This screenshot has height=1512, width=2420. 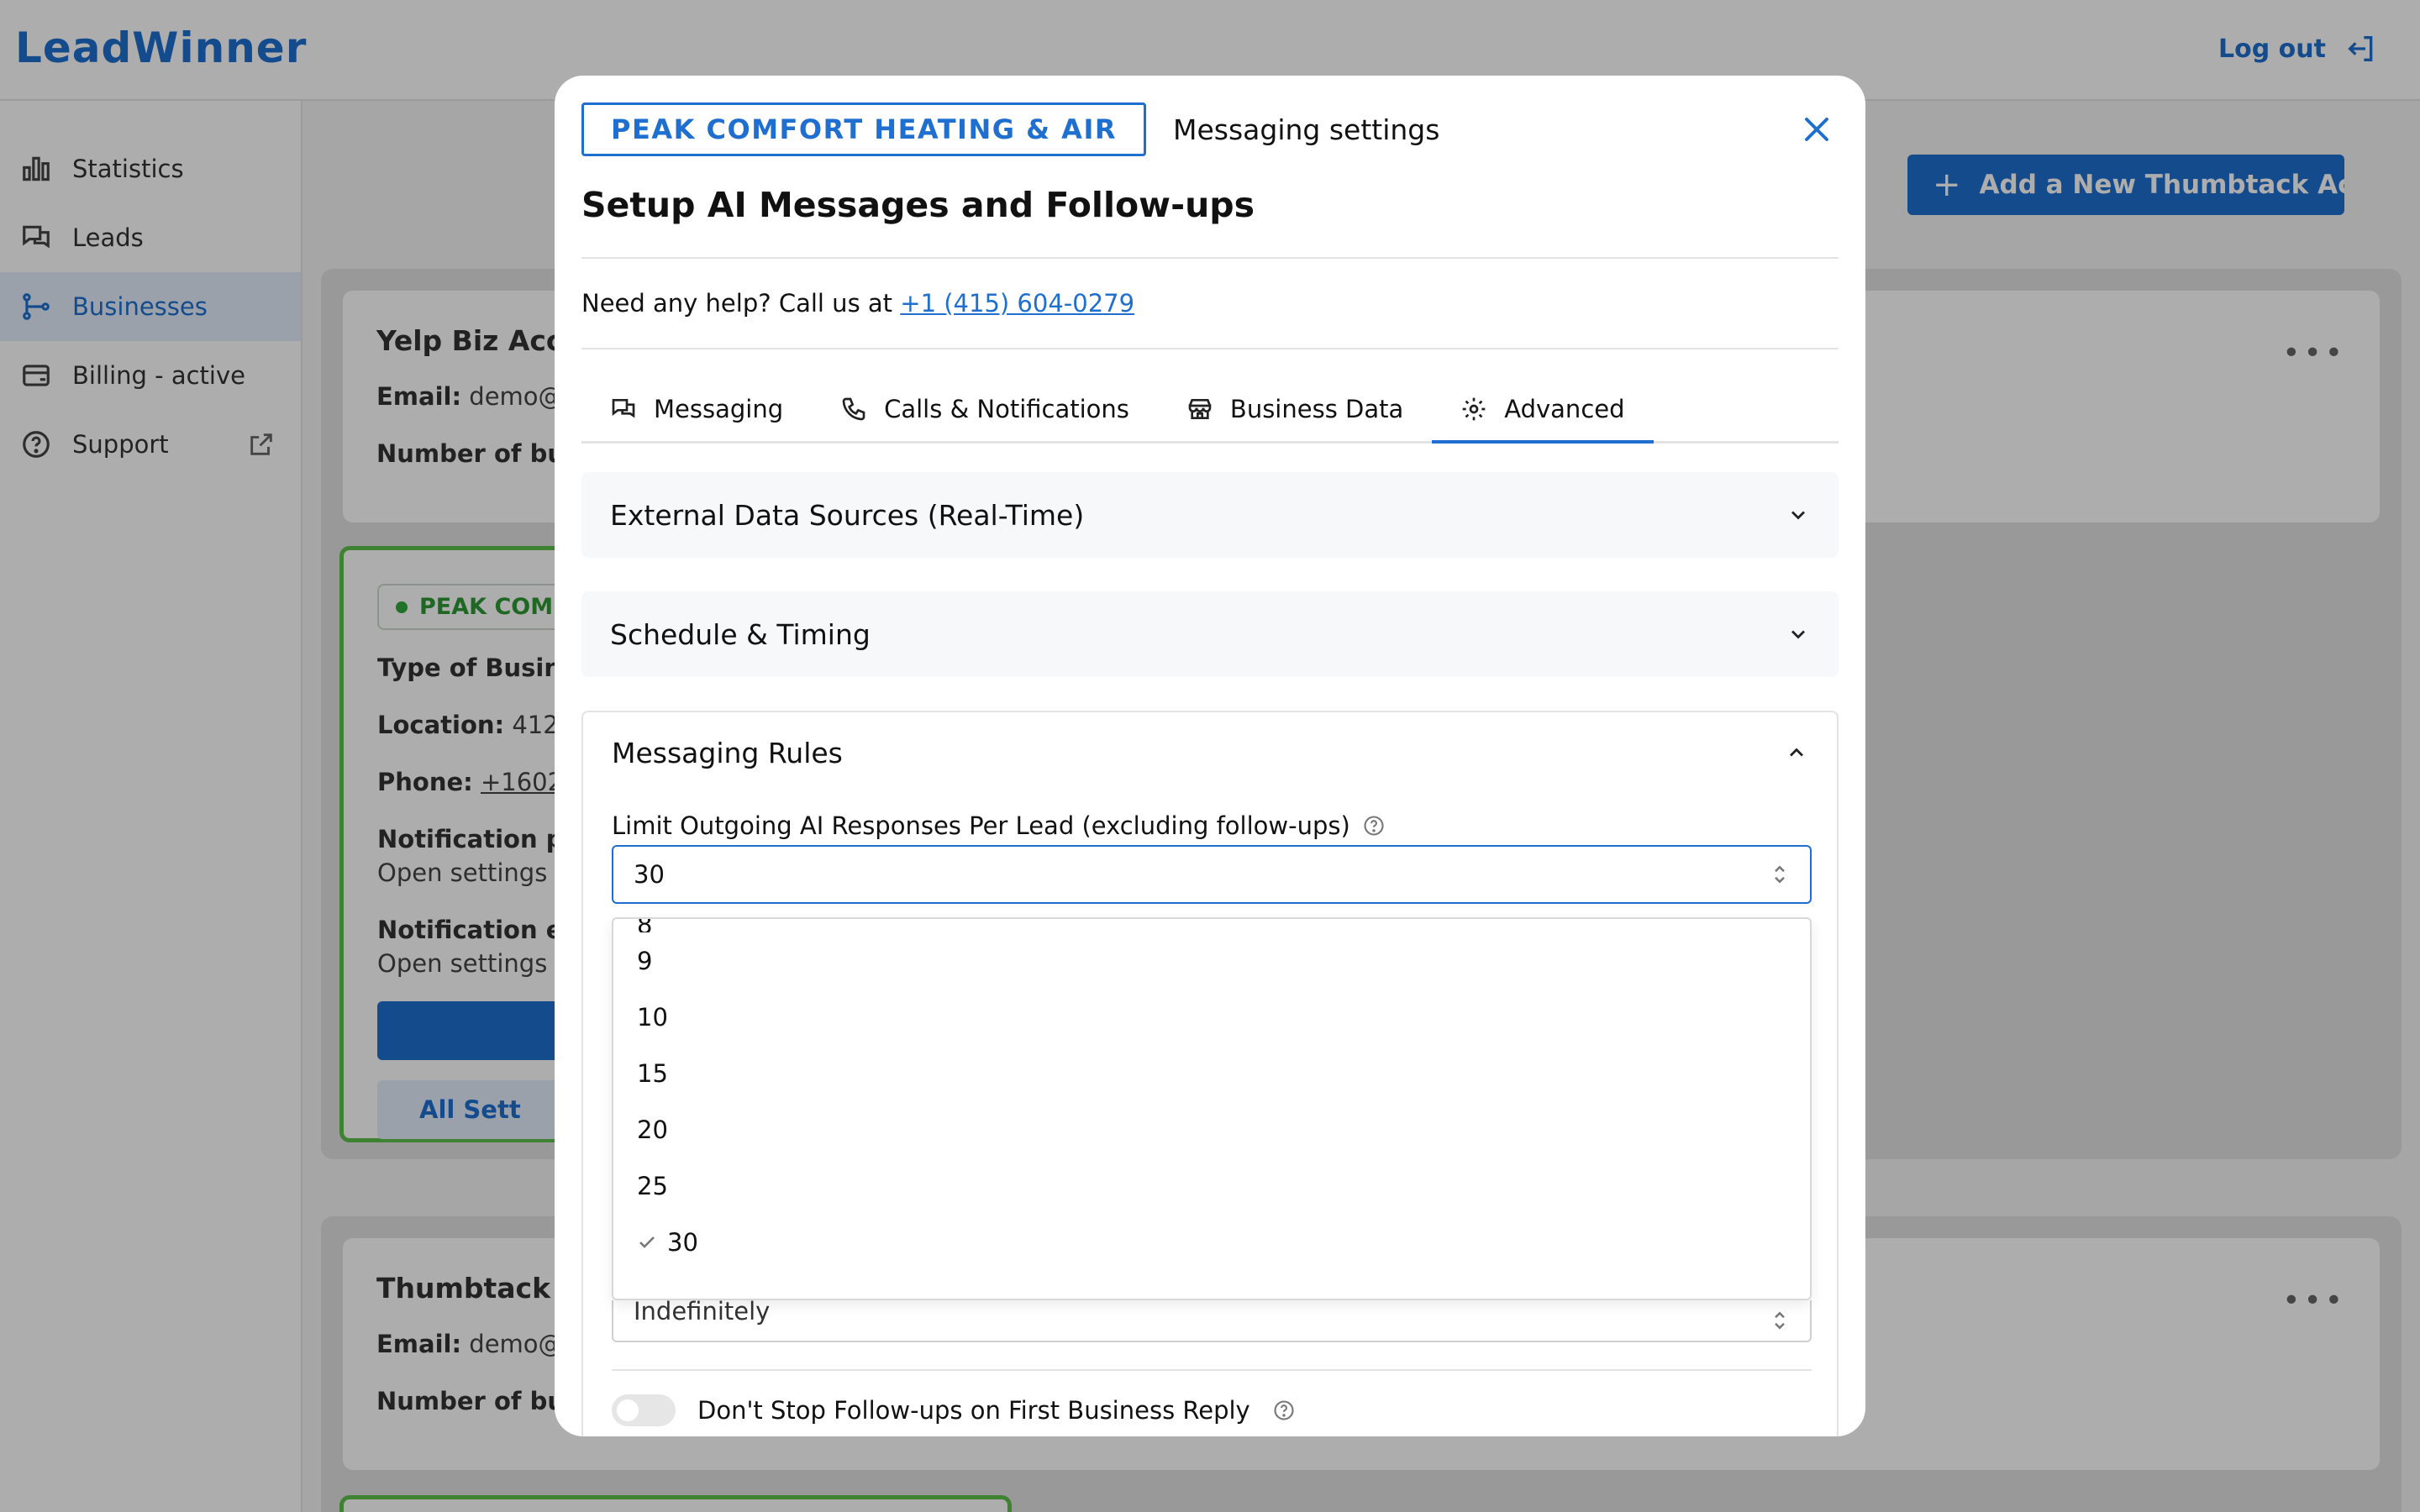 What do you see at coordinates (1210, 752) in the screenshot?
I see `accordion-header: Messaging Rules` at bounding box center [1210, 752].